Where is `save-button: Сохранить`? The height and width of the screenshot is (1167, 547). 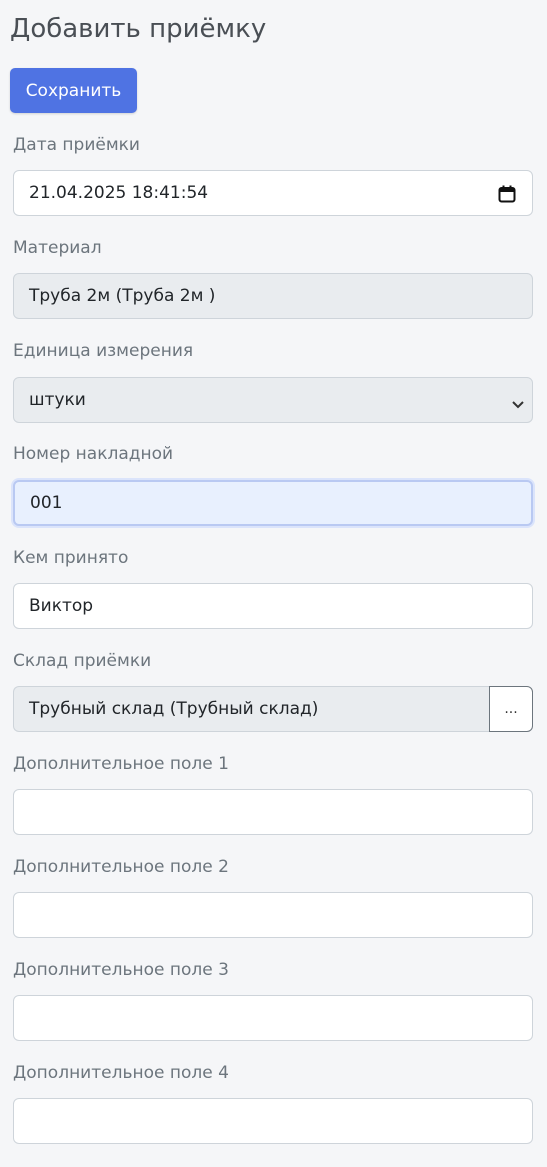 save-button: Сохранить is located at coordinates (73, 90).